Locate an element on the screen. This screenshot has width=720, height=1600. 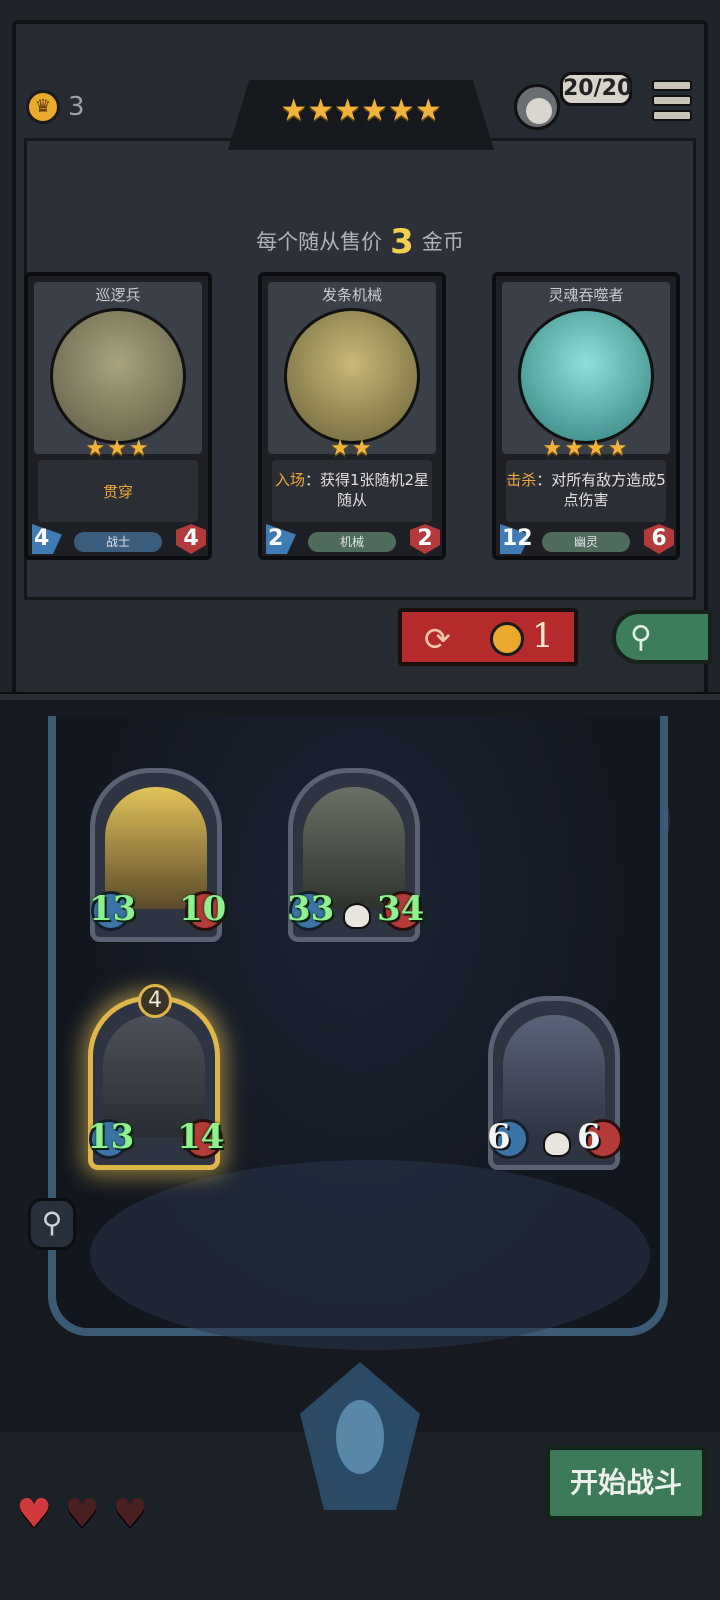
price-suffix: 金币 is located at coordinates (442, 242).